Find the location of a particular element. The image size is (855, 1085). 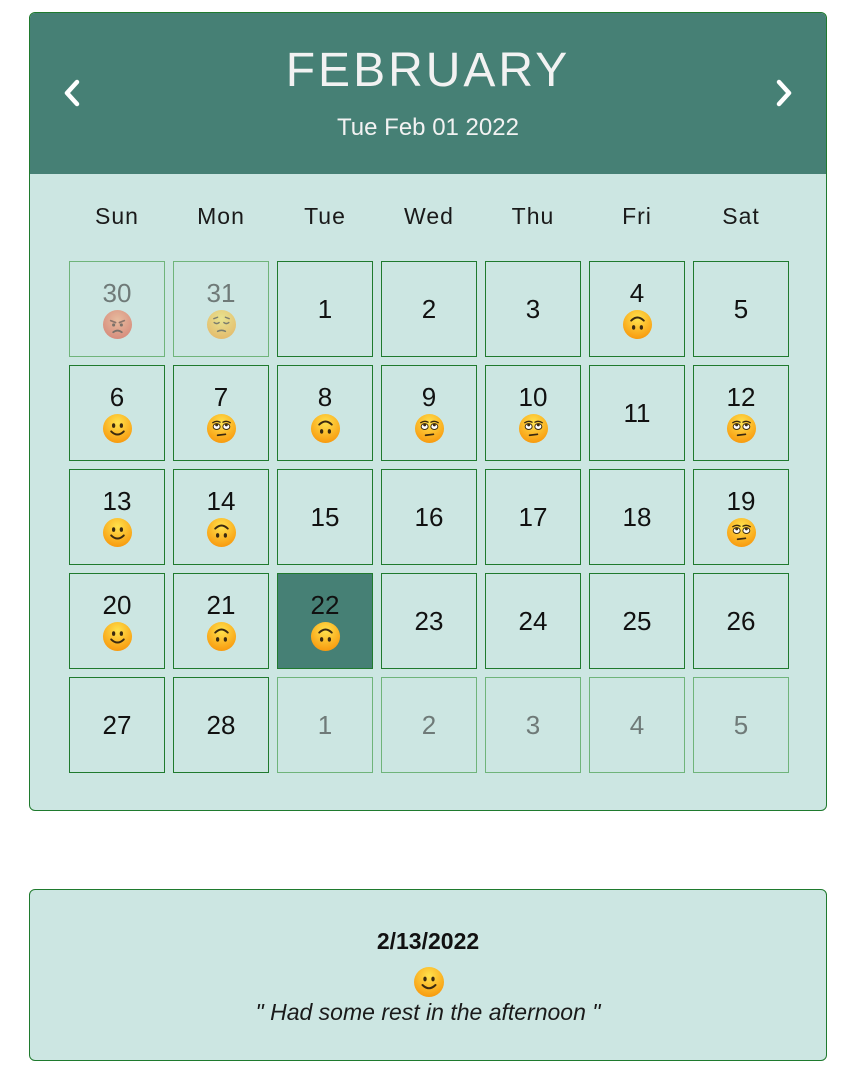

day-number: 31 is located at coordinates (221, 292).